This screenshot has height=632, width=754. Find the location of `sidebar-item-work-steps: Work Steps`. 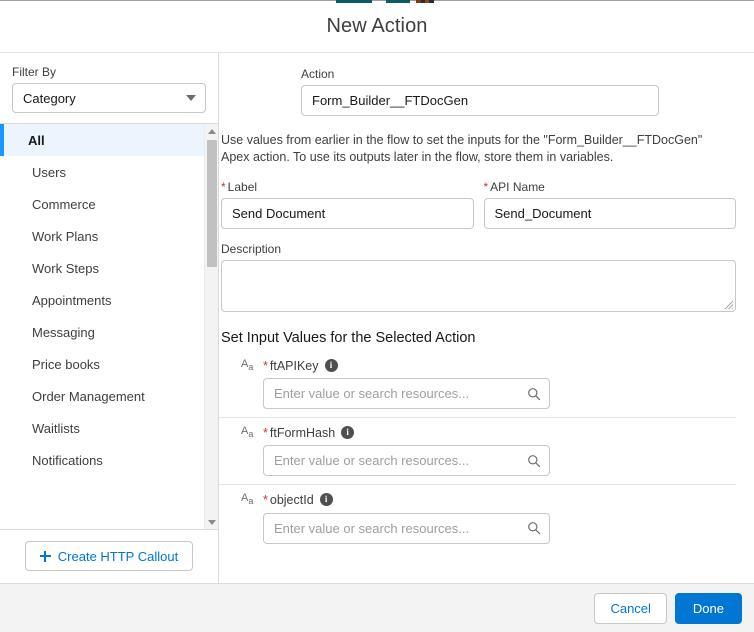

sidebar-item-work-steps: Work Steps is located at coordinates (102, 268).